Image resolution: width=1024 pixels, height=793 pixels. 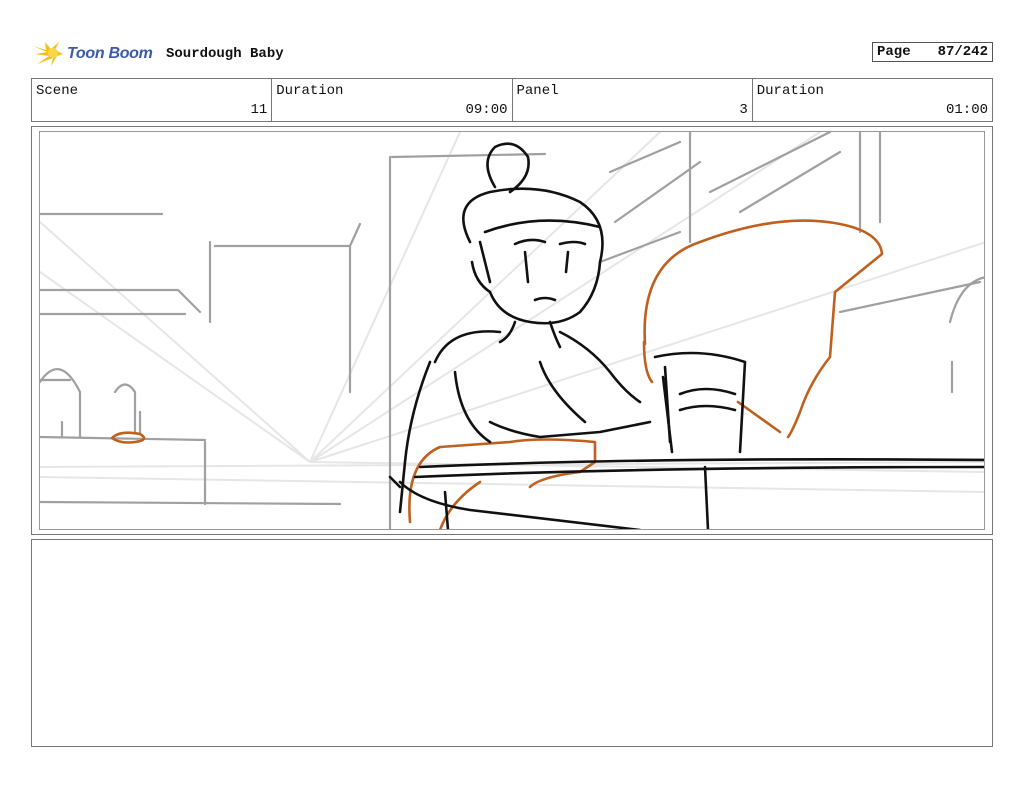 I want to click on project-title: Sourdough Baby, so click(x=225, y=54).